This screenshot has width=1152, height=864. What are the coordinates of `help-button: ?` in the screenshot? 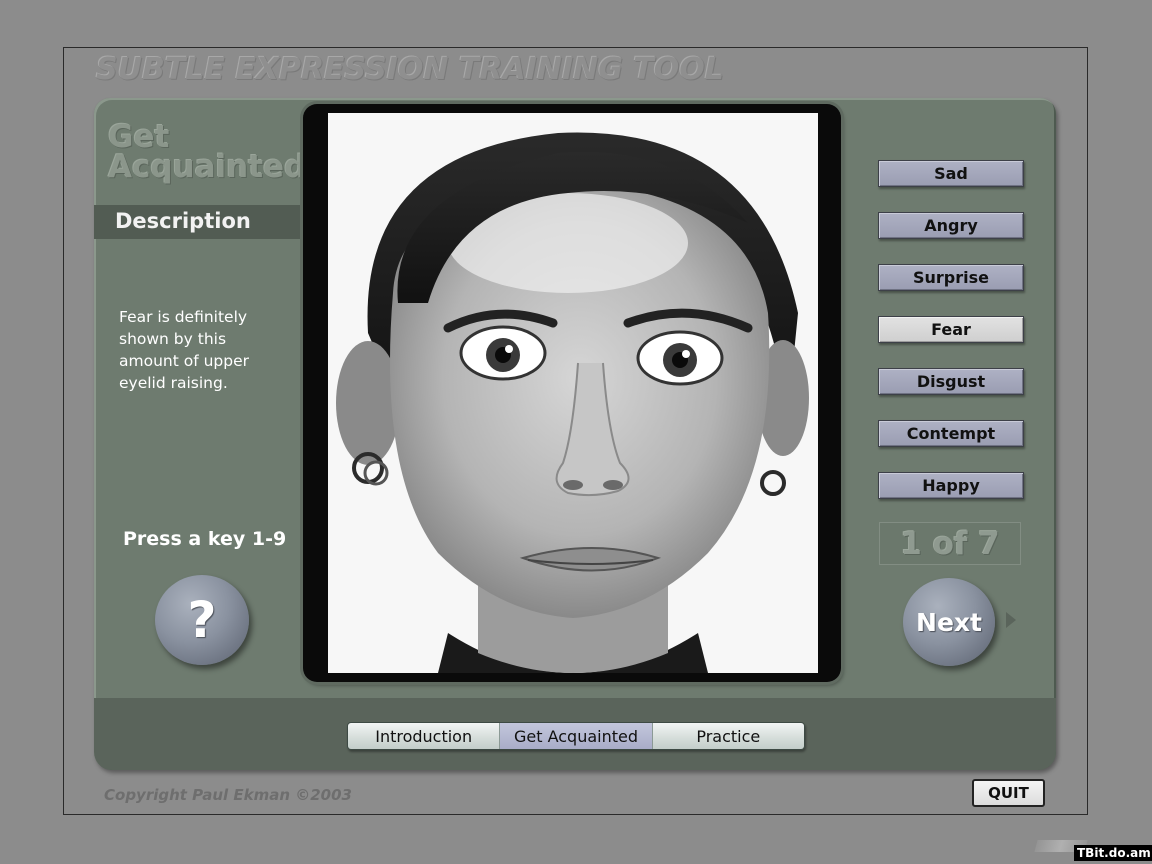 It's located at (202, 620).